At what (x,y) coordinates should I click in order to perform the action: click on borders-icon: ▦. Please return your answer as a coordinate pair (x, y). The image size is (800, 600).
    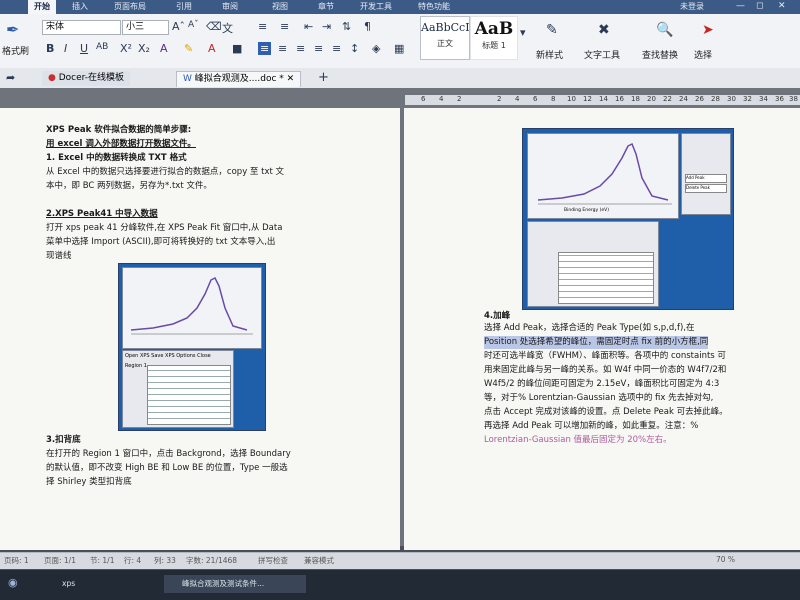
    Looking at the image, I should click on (399, 48).